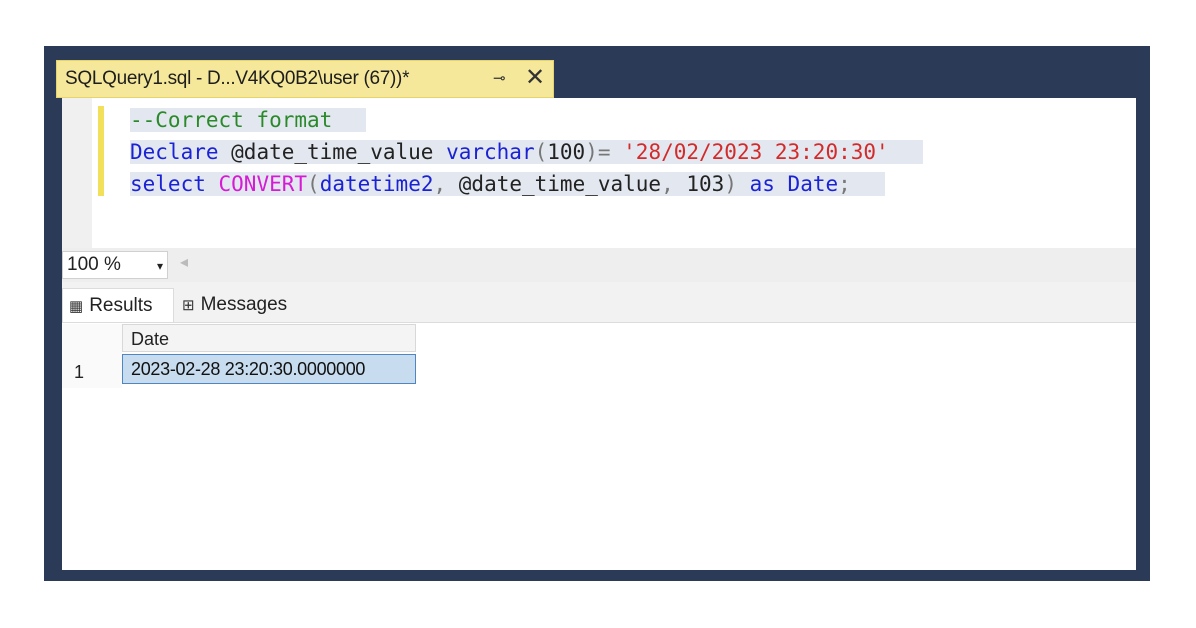 This screenshot has height=628, width=1196. What do you see at coordinates (566, 152) in the screenshot?
I see `code-token: 100` at bounding box center [566, 152].